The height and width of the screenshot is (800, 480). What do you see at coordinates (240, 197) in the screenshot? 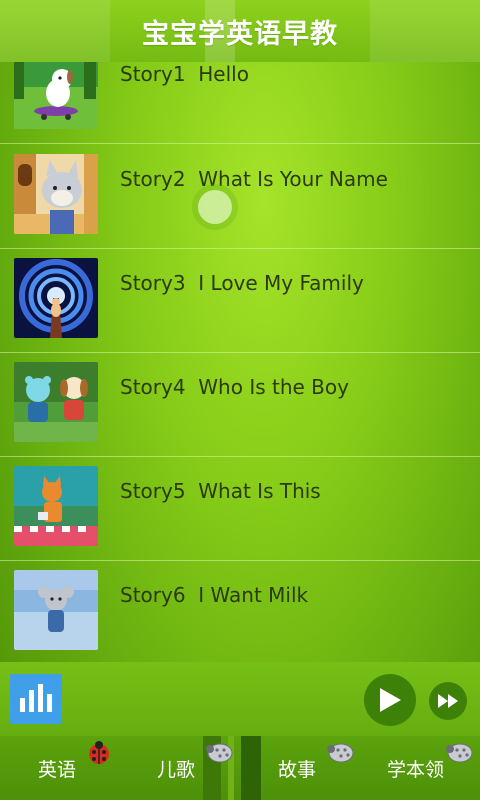
I see `story-row-2: Story2 What Is Your Name` at bounding box center [240, 197].